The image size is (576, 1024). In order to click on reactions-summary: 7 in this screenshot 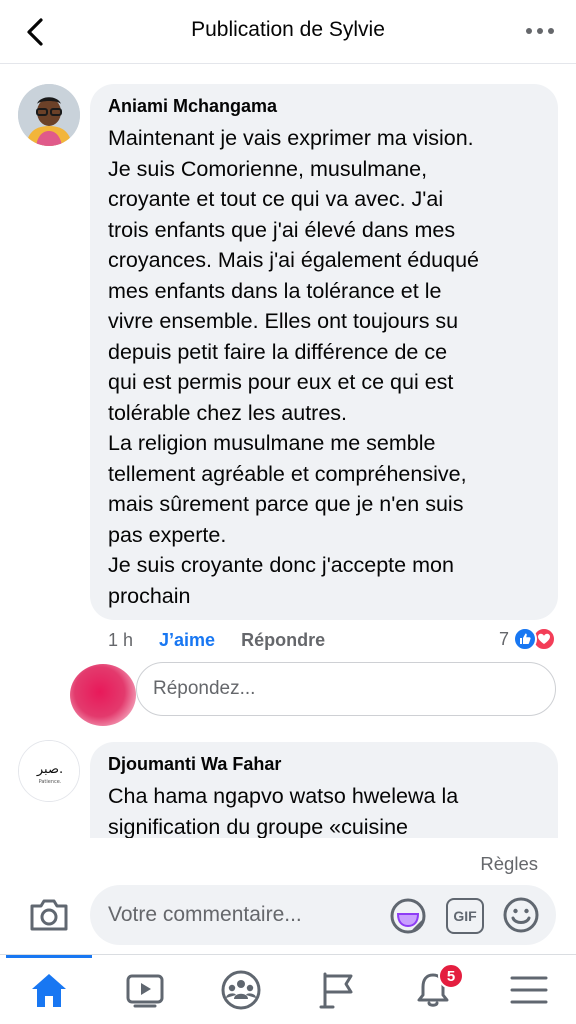, I will do `click(527, 639)`.